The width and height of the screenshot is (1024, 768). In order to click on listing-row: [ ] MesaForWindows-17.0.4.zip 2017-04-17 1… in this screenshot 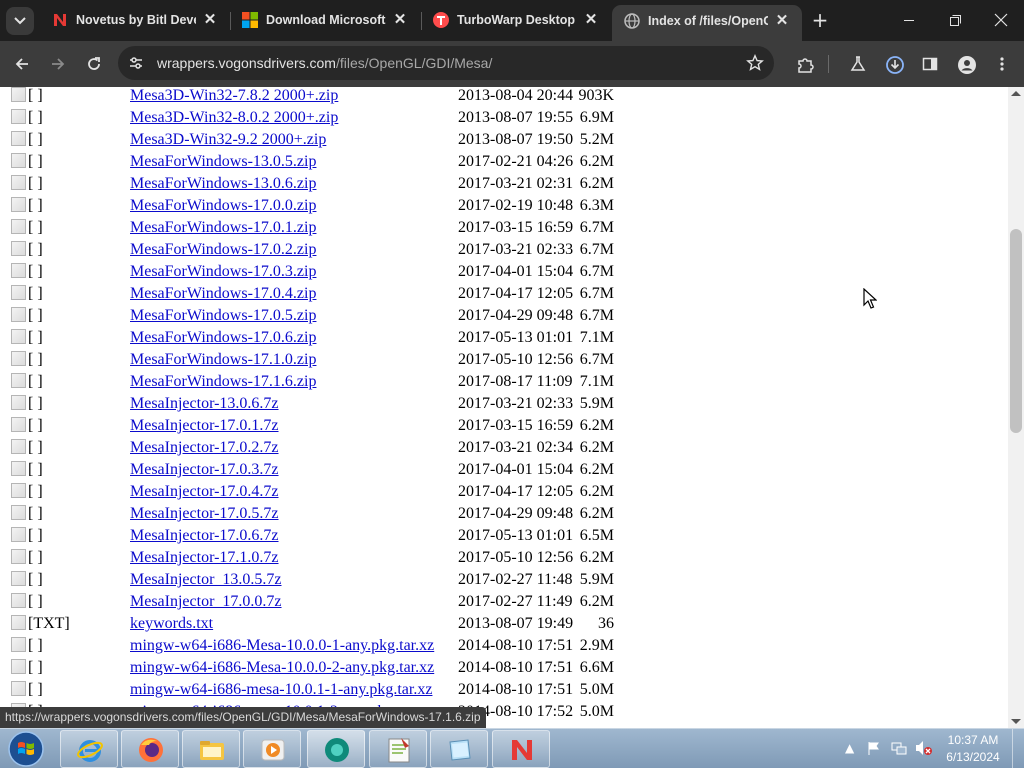, I will do `click(504, 294)`.